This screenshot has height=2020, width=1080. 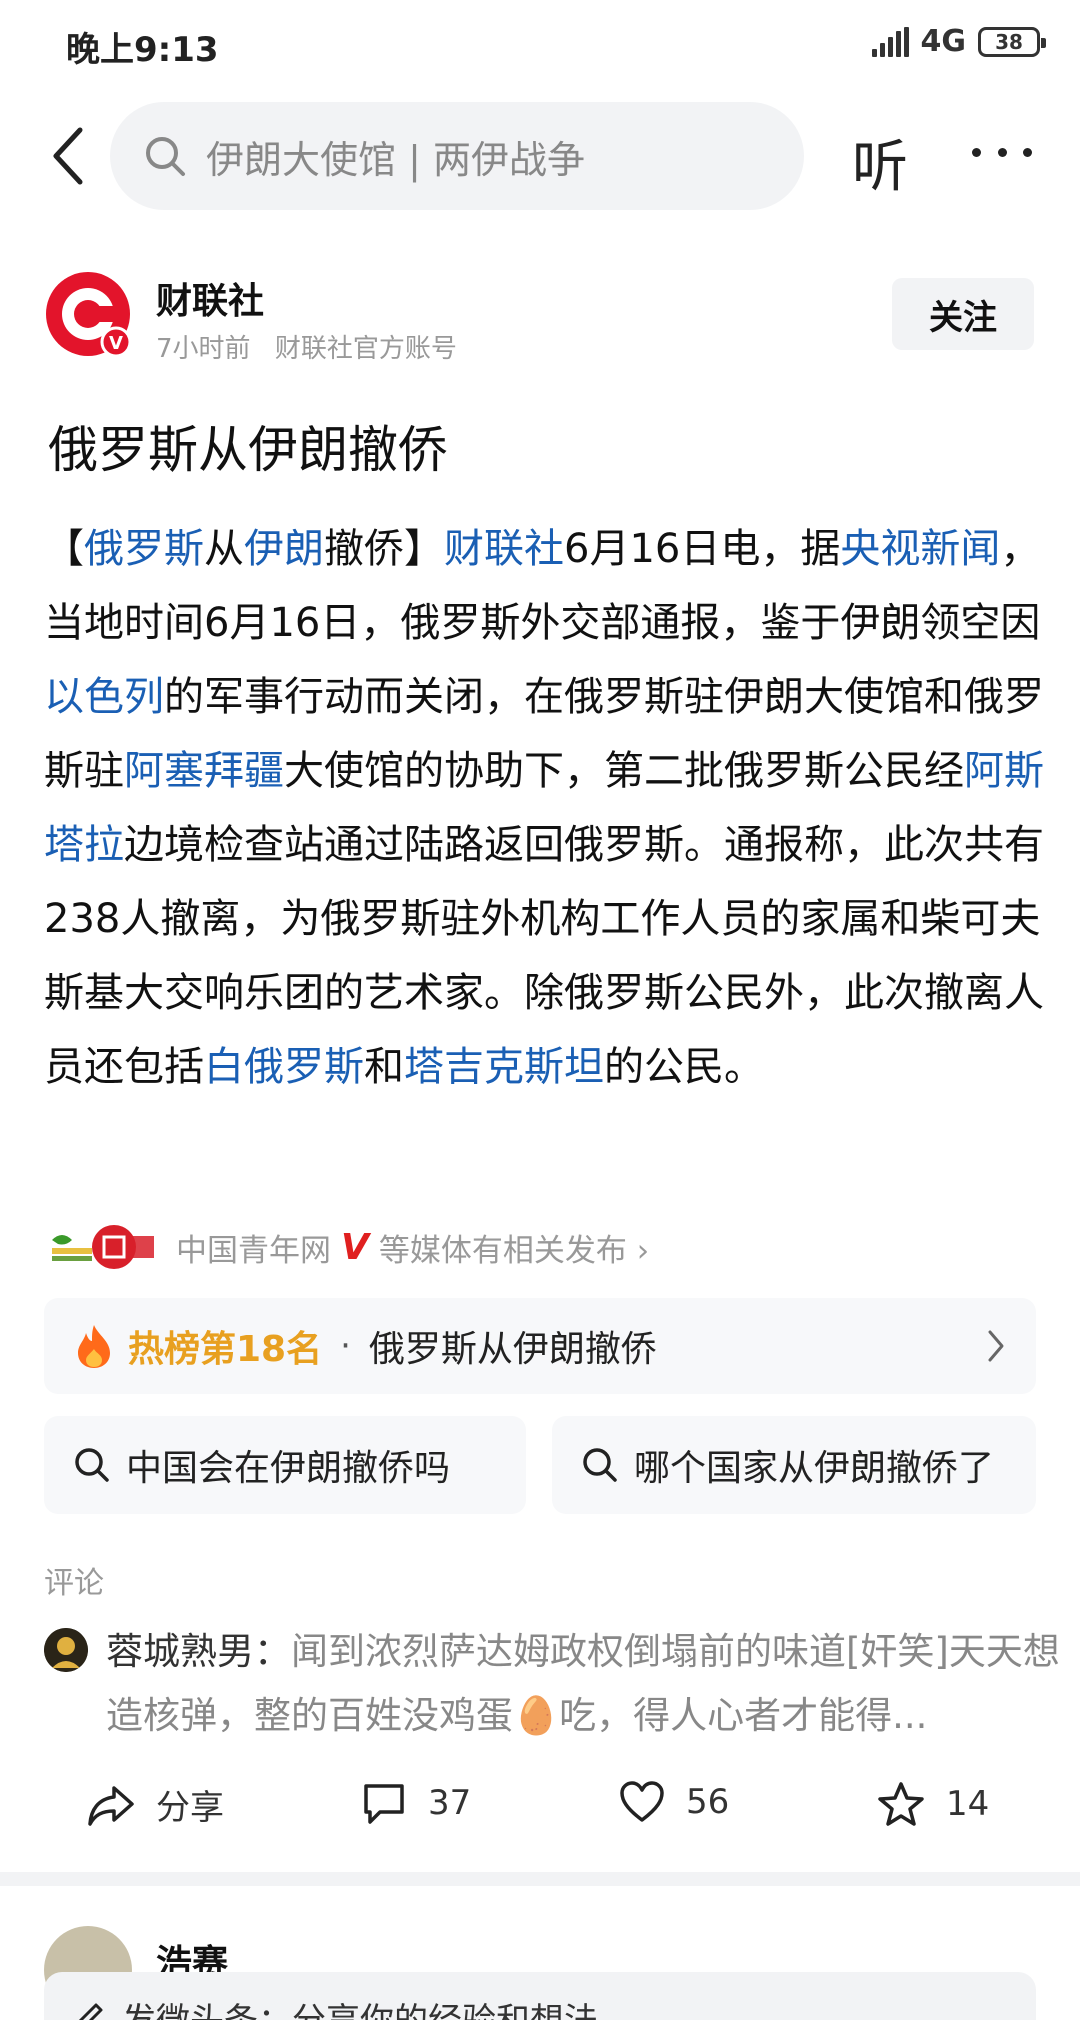 I want to click on article-text: 6月16日电，据, so click(x=702, y=549).